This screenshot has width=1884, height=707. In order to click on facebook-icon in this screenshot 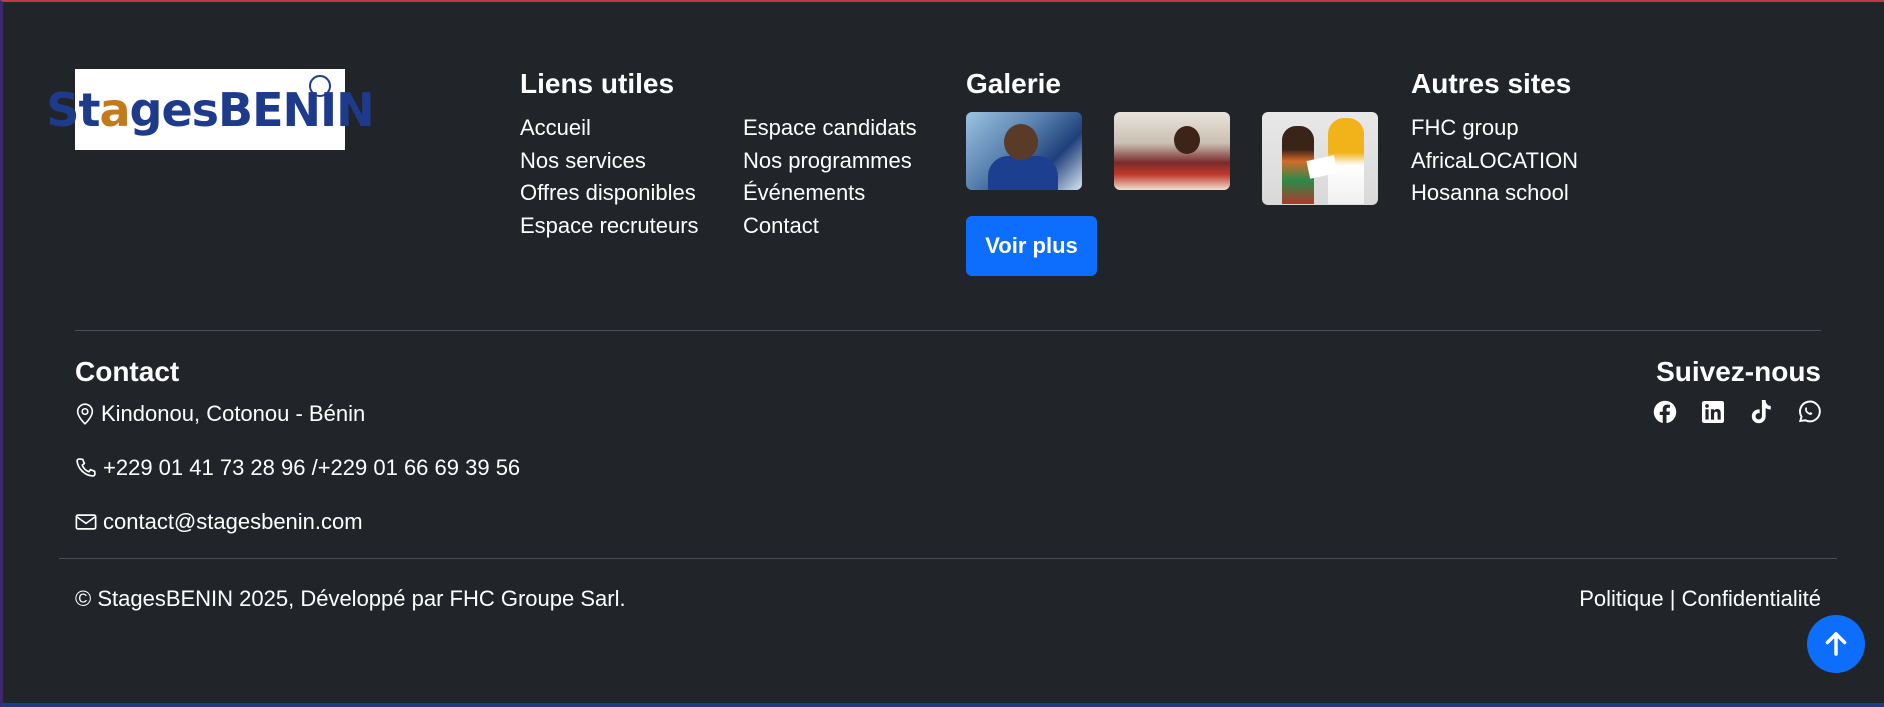, I will do `click(1665, 412)`.